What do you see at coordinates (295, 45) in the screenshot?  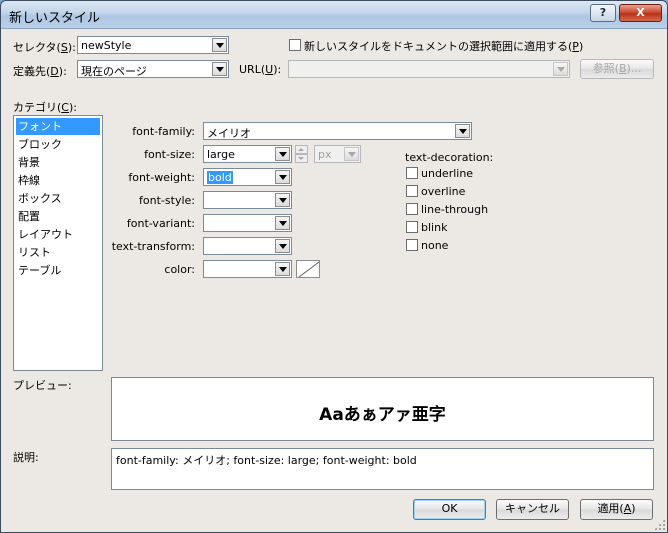 I see `apply-to-selection-checkbox` at bounding box center [295, 45].